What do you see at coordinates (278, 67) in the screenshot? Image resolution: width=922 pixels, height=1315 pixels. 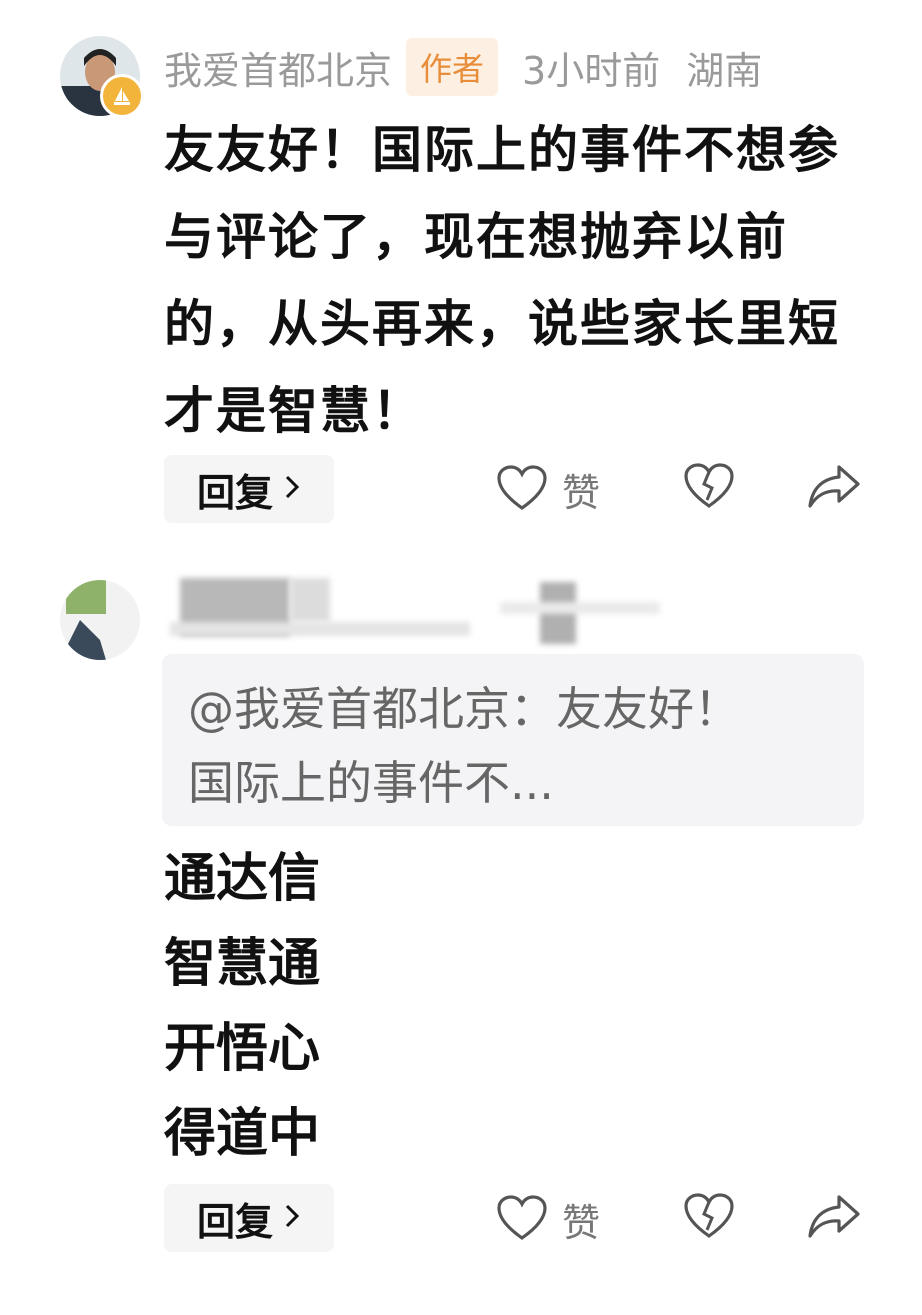 I see `username: 我爱首都北京` at bounding box center [278, 67].